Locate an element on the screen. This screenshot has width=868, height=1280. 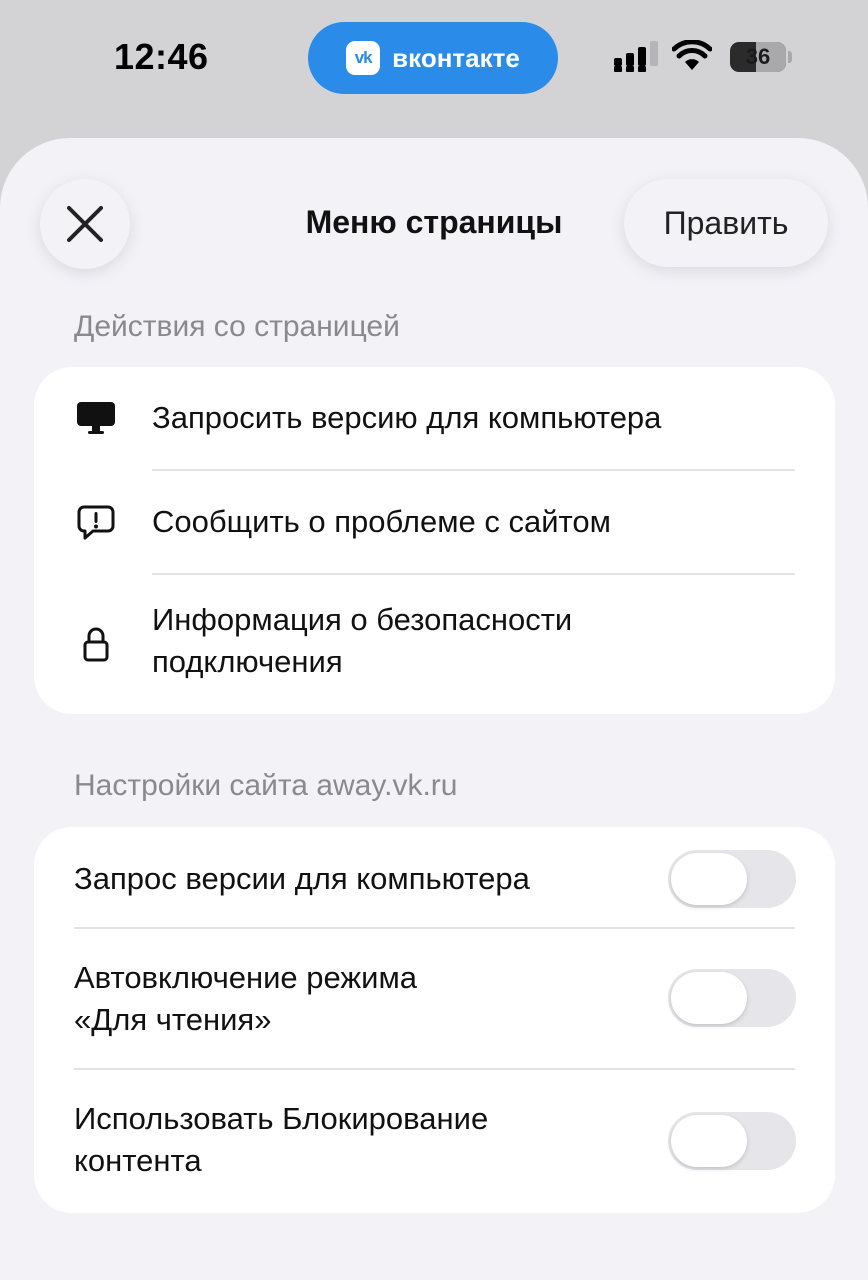
action-label: Сообщить о проблеме с сайтом is located at coordinates (381, 521).